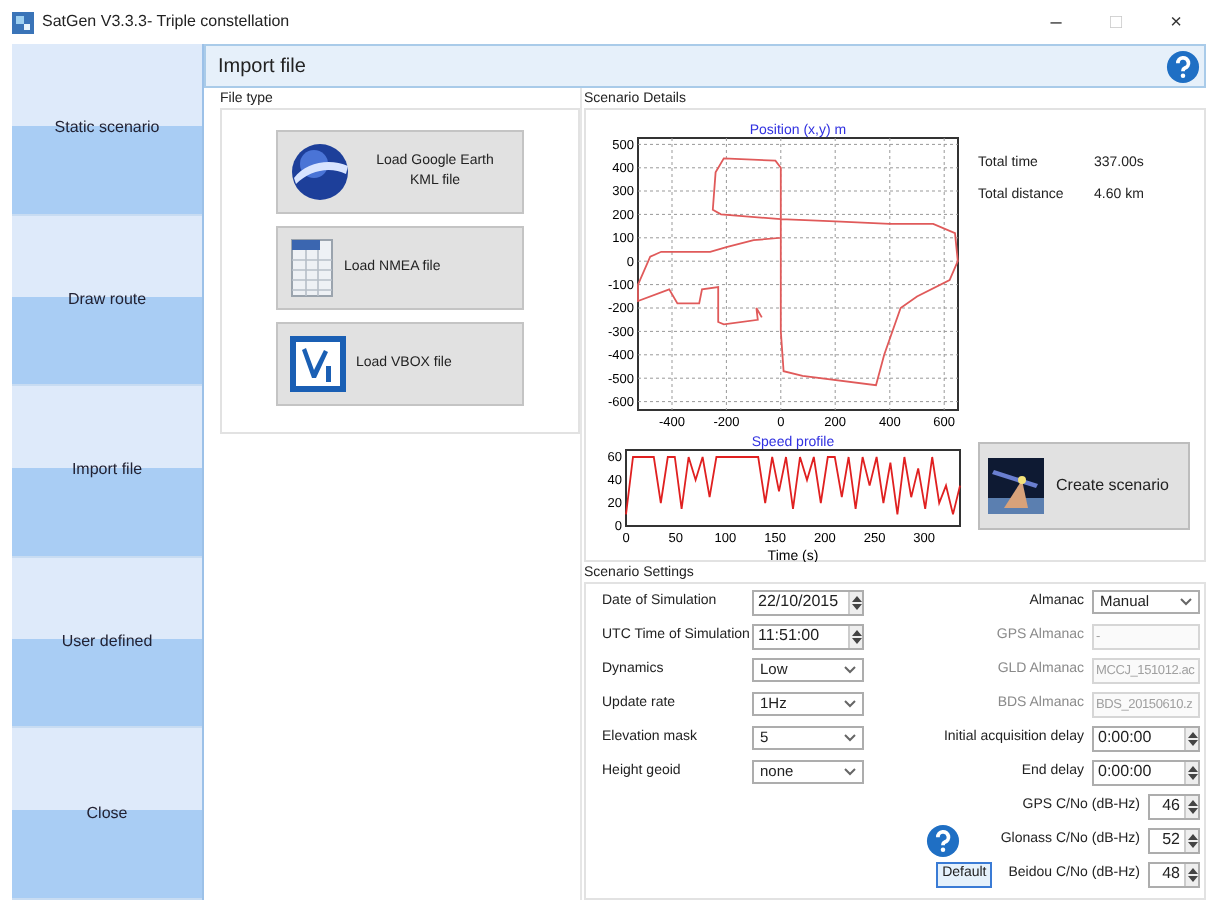 The width and height of the screenshot is (1206, 900). What do you see at coordinates (107, 301) in the screenshot?
I see `sidebar-item: Draw route` at bounding box center [107, 301].